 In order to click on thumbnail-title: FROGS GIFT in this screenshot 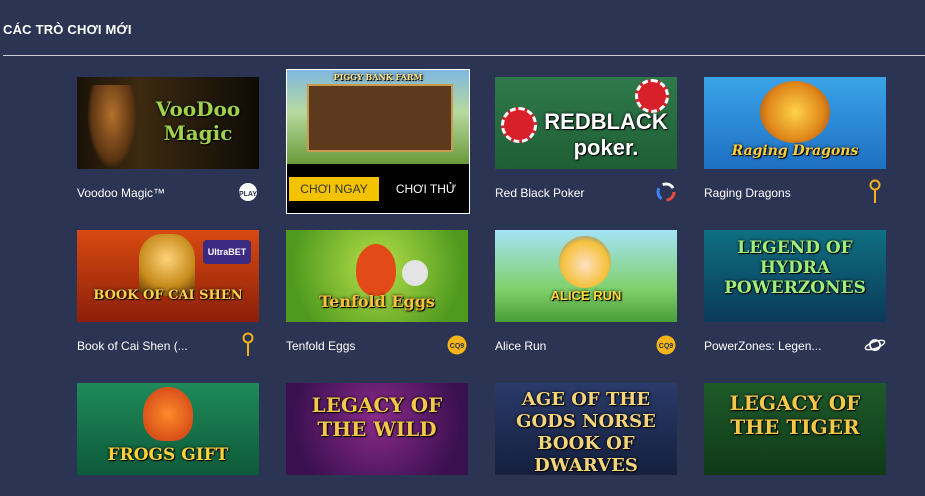, I will do `click(168, 455)`.